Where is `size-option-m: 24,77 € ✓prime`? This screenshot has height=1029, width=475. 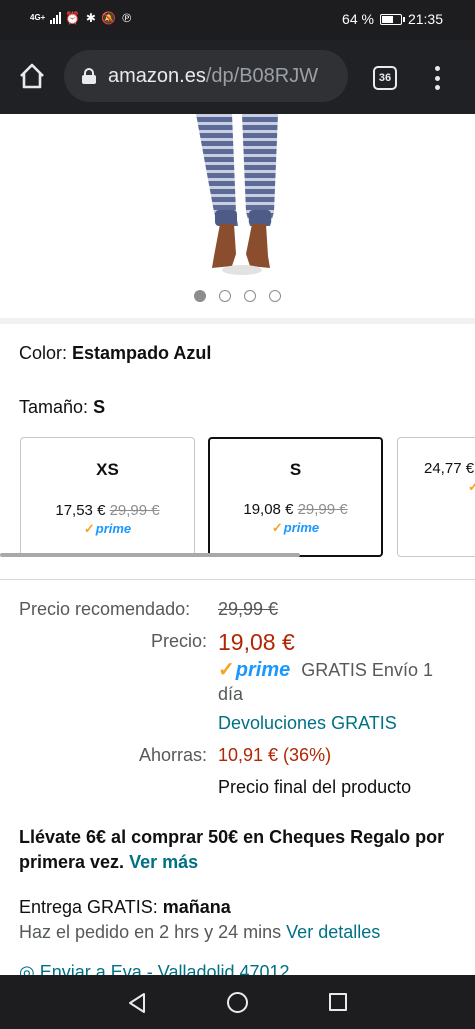 size-option-m: 24,77 € ✓prime is located at coordinates (436, 497).